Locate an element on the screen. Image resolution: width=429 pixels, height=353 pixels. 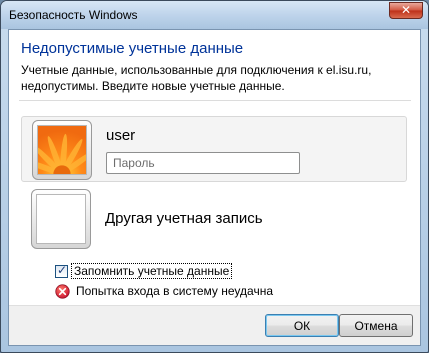
remember-credentials-row: ✓ Запомнить учетные данные is located at coordinates (144, 270).